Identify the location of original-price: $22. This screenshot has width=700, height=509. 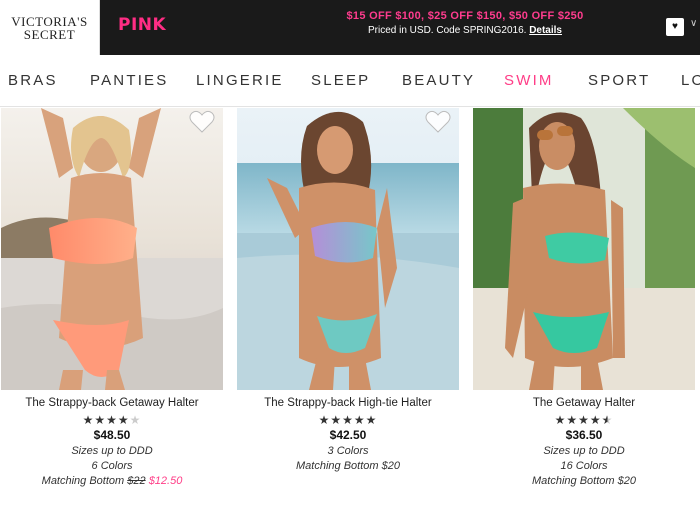
(136, 481).